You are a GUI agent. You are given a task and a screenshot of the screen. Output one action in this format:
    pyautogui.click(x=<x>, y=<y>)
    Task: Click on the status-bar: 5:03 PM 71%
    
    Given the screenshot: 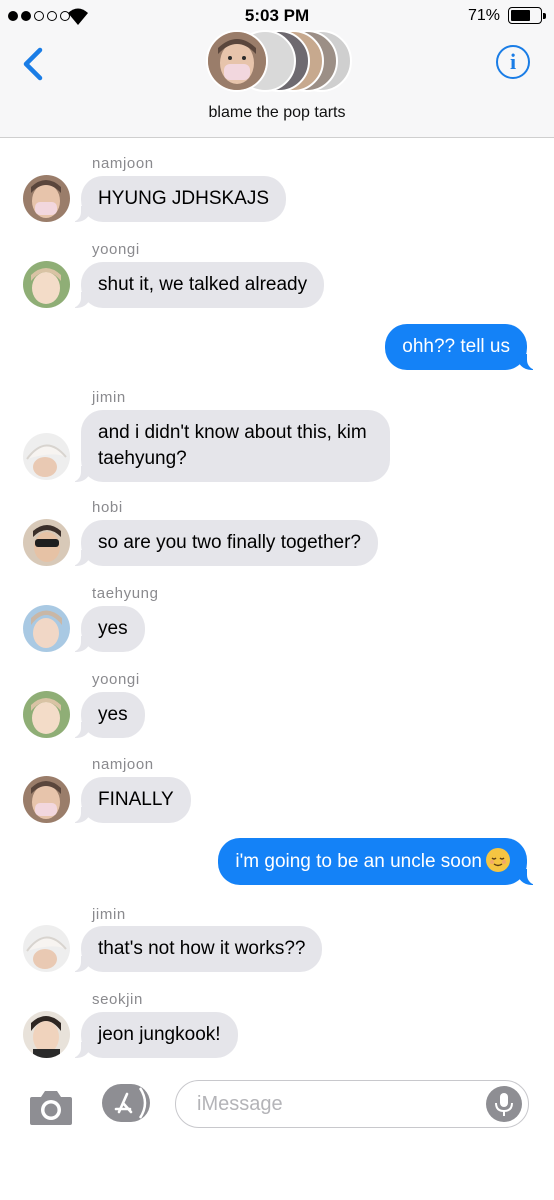 What is the action you would take?
    pyautogui.click(x=277, y=17)
    